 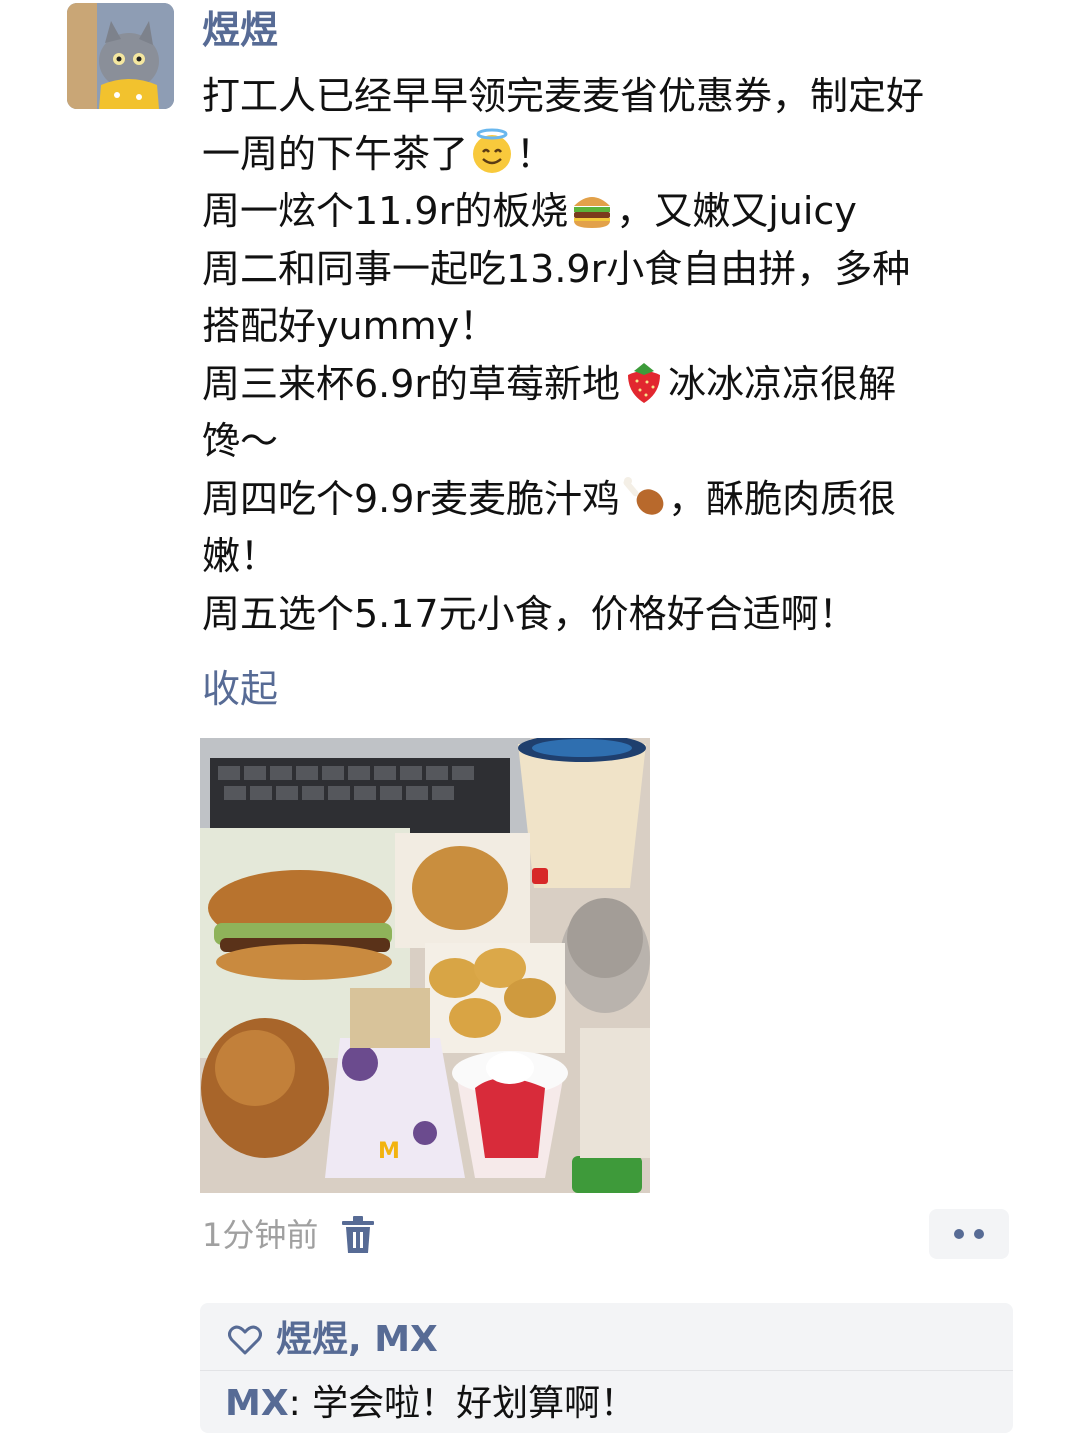 I want to click on cat-avatar-icon, so click(x=120, y=56).